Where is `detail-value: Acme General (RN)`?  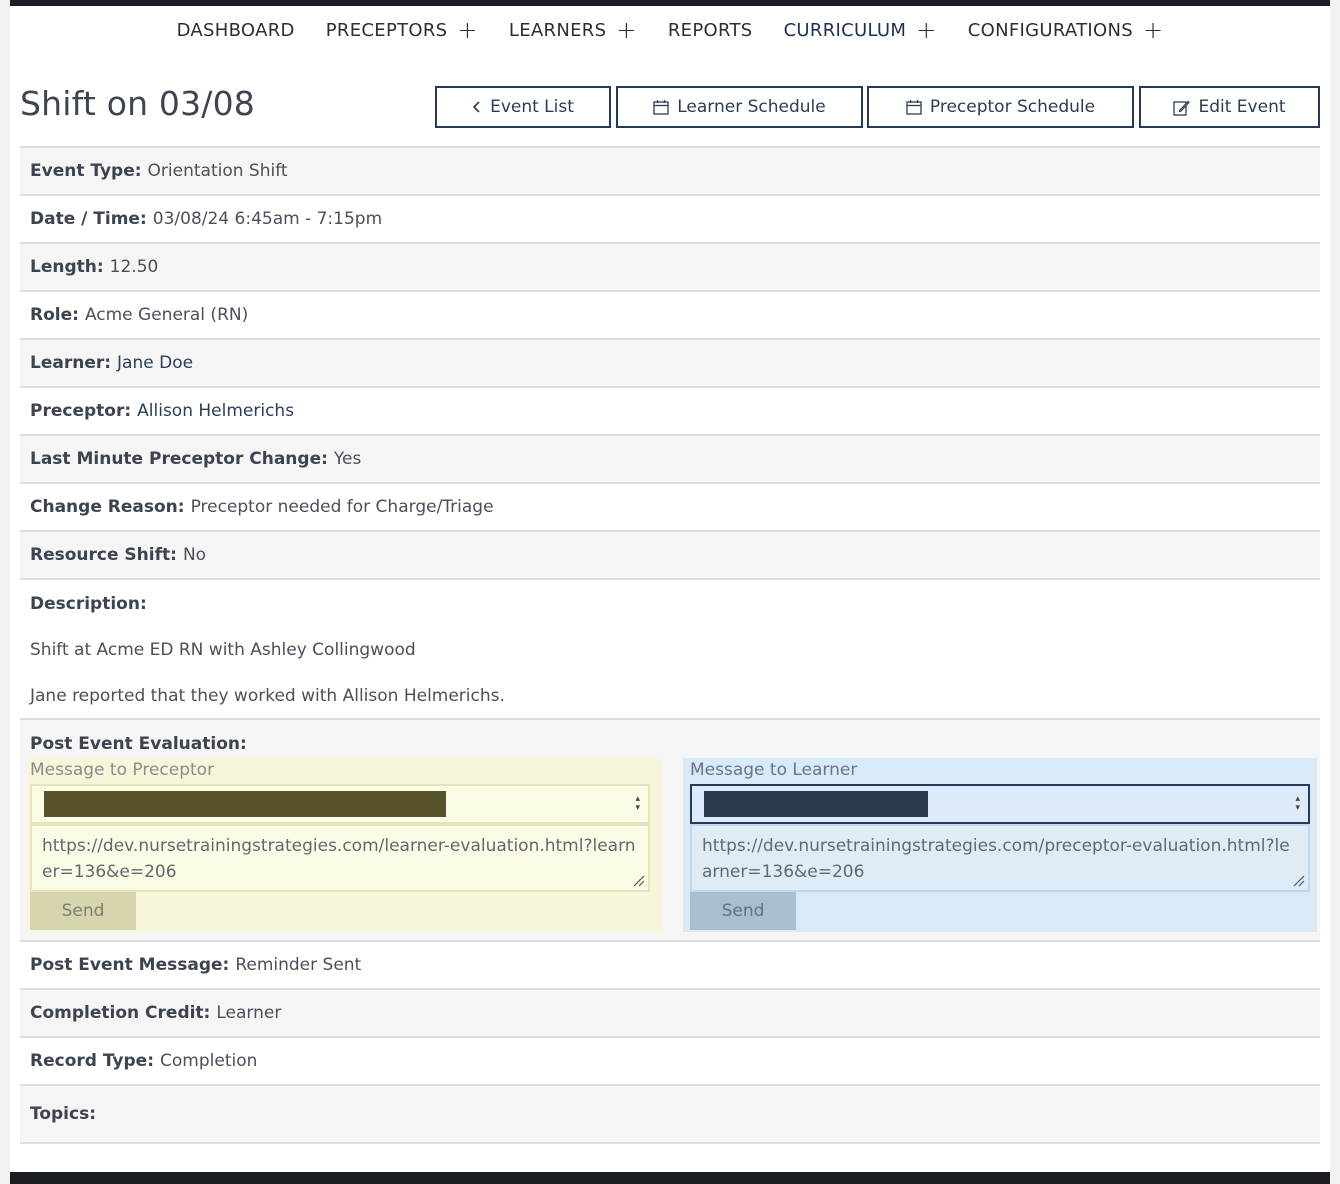 detail-value: Acme General (RN) is located at coordinates (166, 315).